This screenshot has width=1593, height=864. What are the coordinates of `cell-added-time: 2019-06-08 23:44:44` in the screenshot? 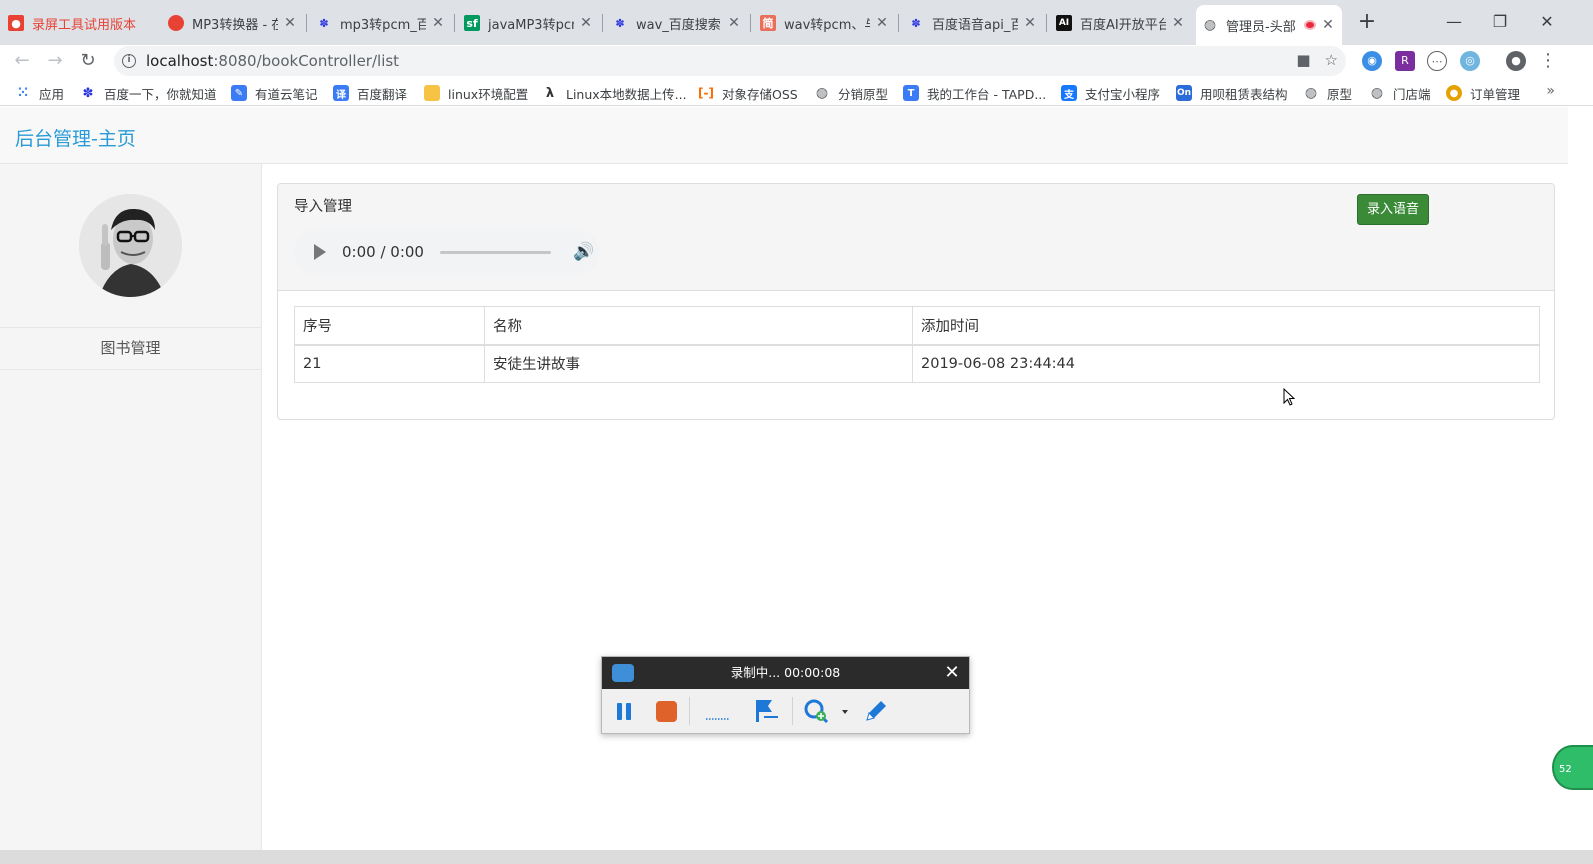 It's located at (1226, 363).